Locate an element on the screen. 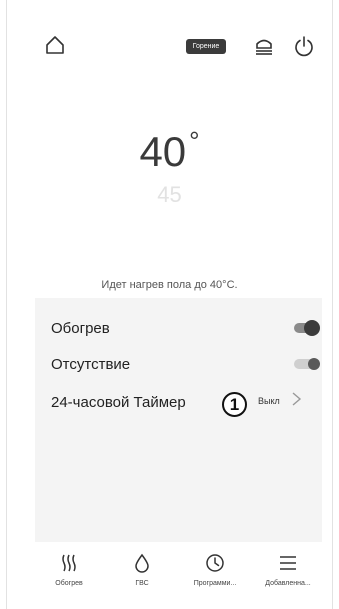  current-temperature: 40 ° is located at coordinates (169, 151).